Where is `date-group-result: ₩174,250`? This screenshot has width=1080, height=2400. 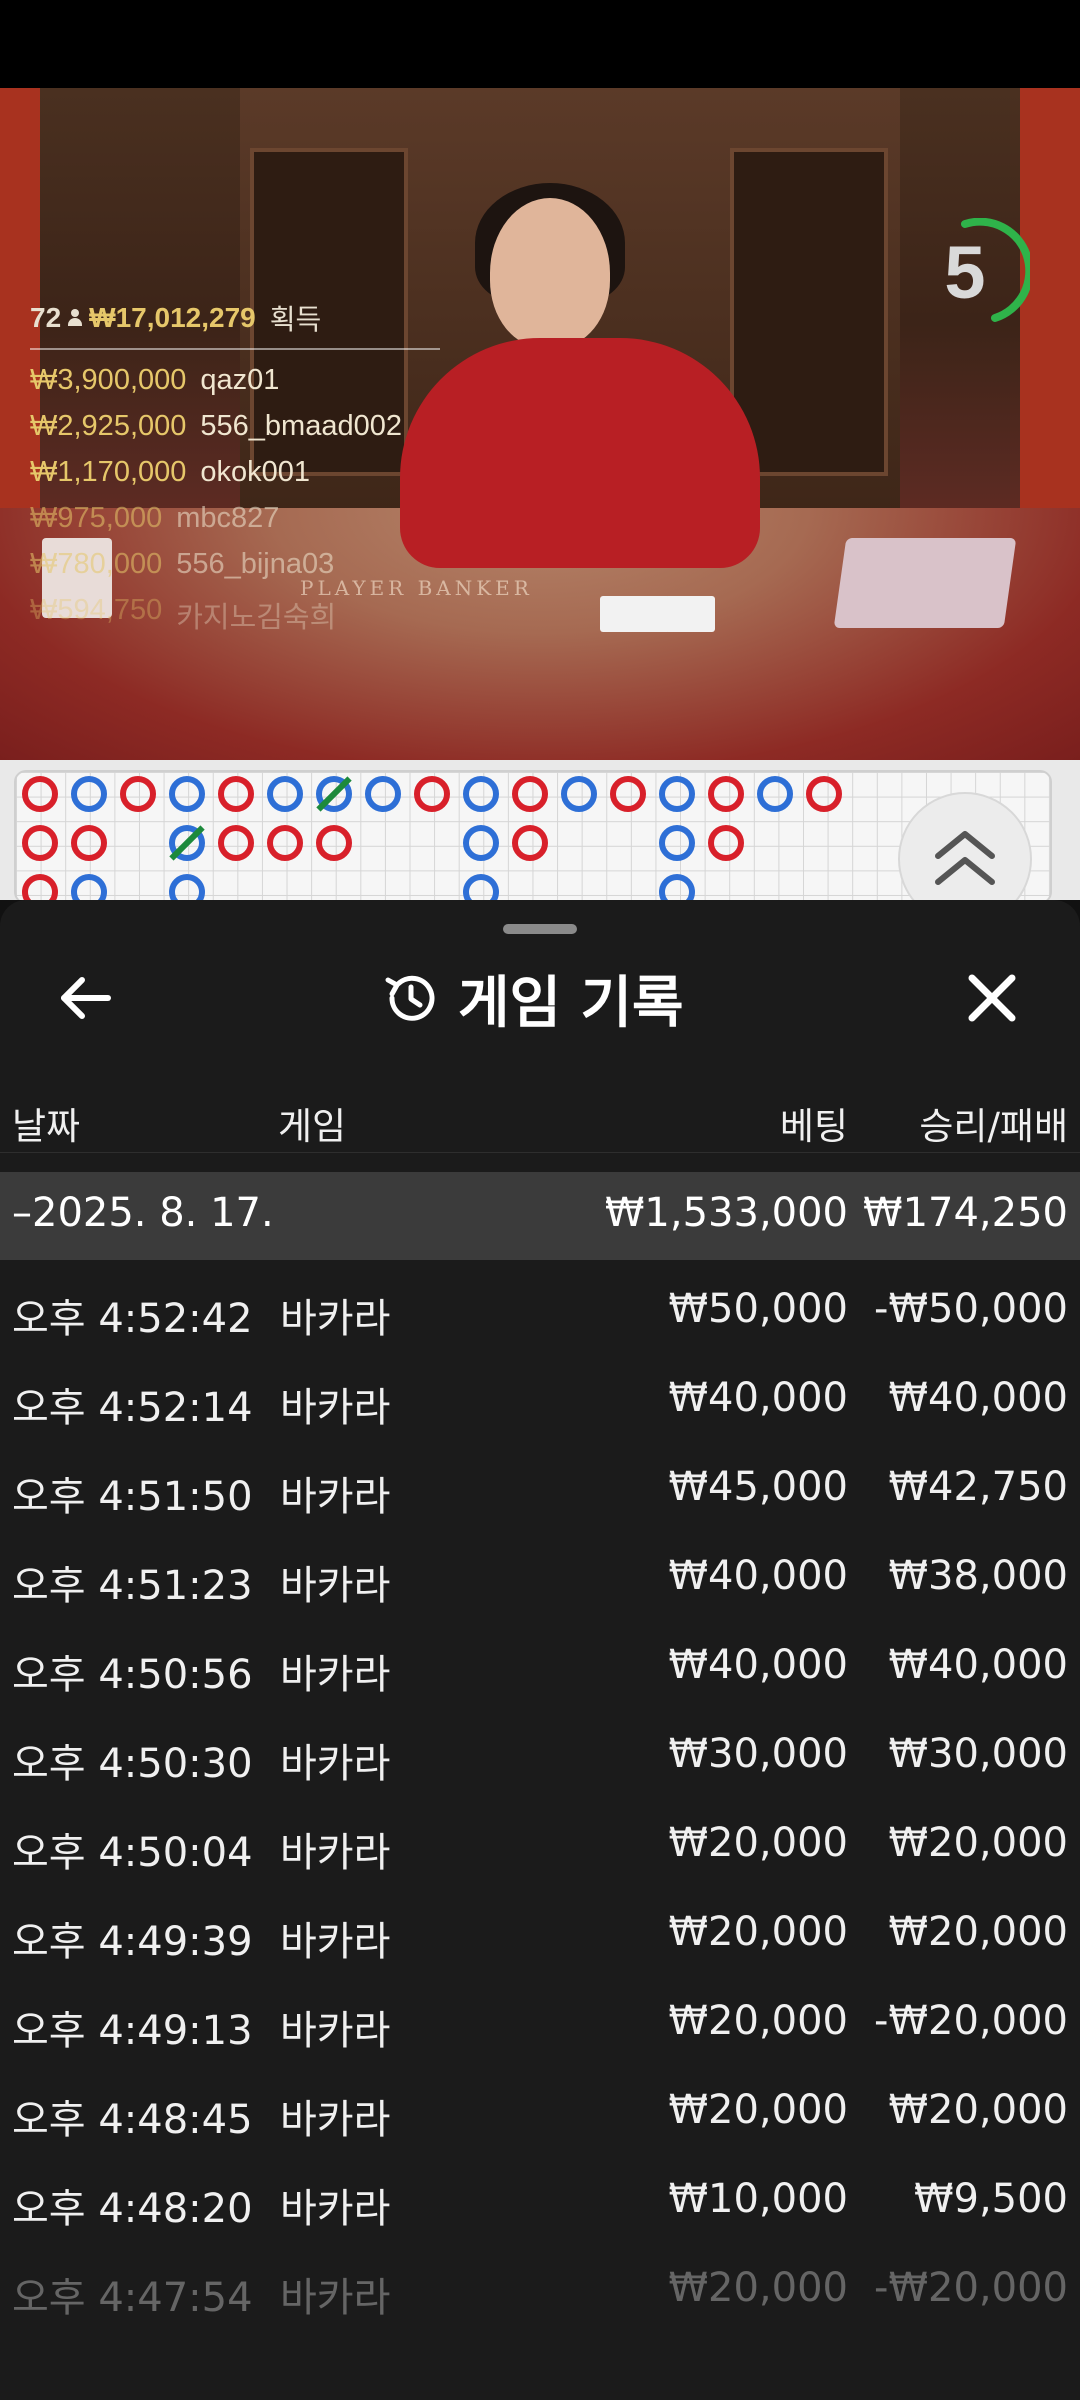
date-group-result: ₩174,250 is located at coordinates (965, 1213).